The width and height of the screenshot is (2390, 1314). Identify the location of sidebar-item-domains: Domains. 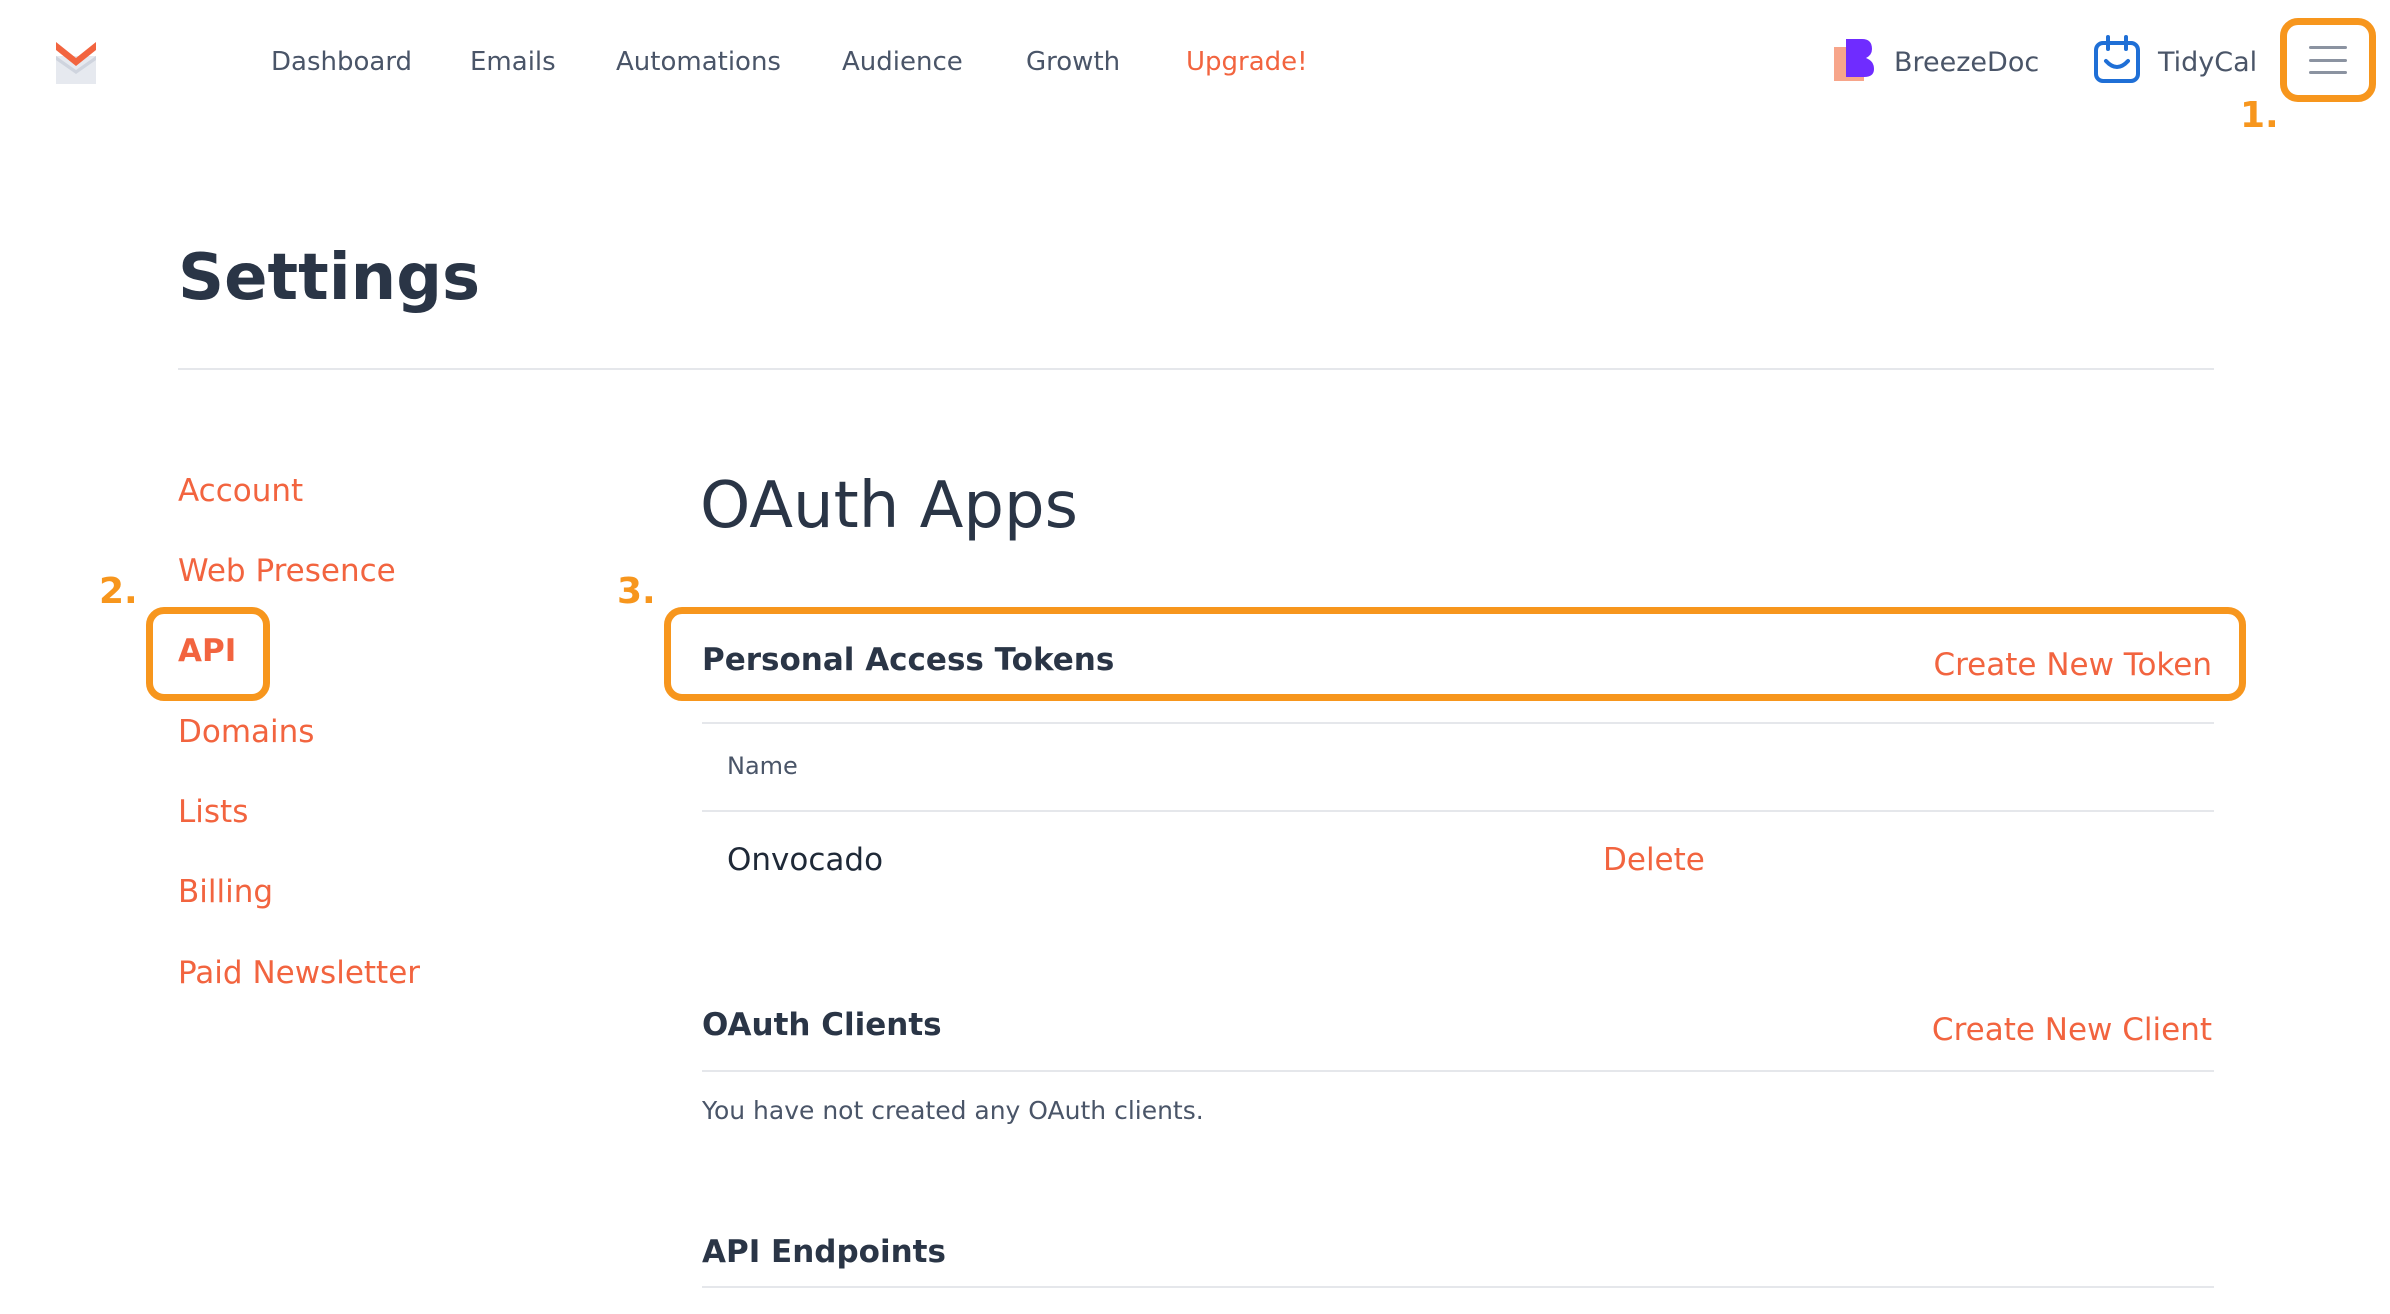
(246, 732).